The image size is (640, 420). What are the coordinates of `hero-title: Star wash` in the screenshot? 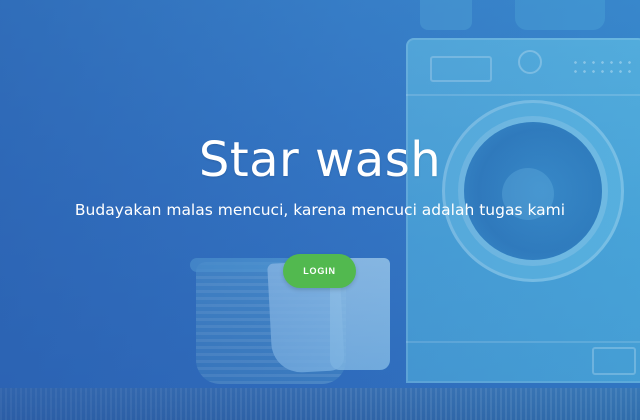 It's located at (320, 160).